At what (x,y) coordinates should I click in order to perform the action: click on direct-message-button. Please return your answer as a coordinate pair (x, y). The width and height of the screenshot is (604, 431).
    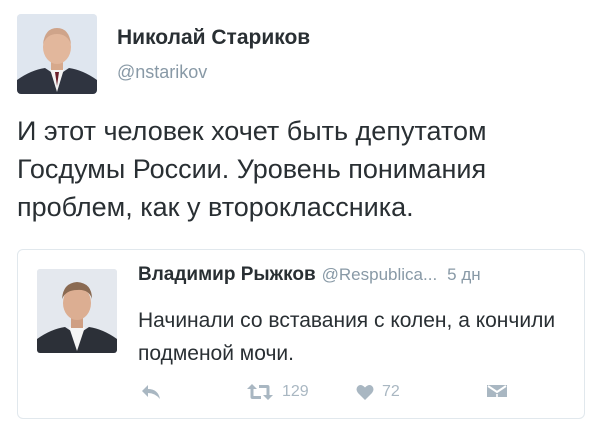
    Looking at the image, I should click on (497, 392).